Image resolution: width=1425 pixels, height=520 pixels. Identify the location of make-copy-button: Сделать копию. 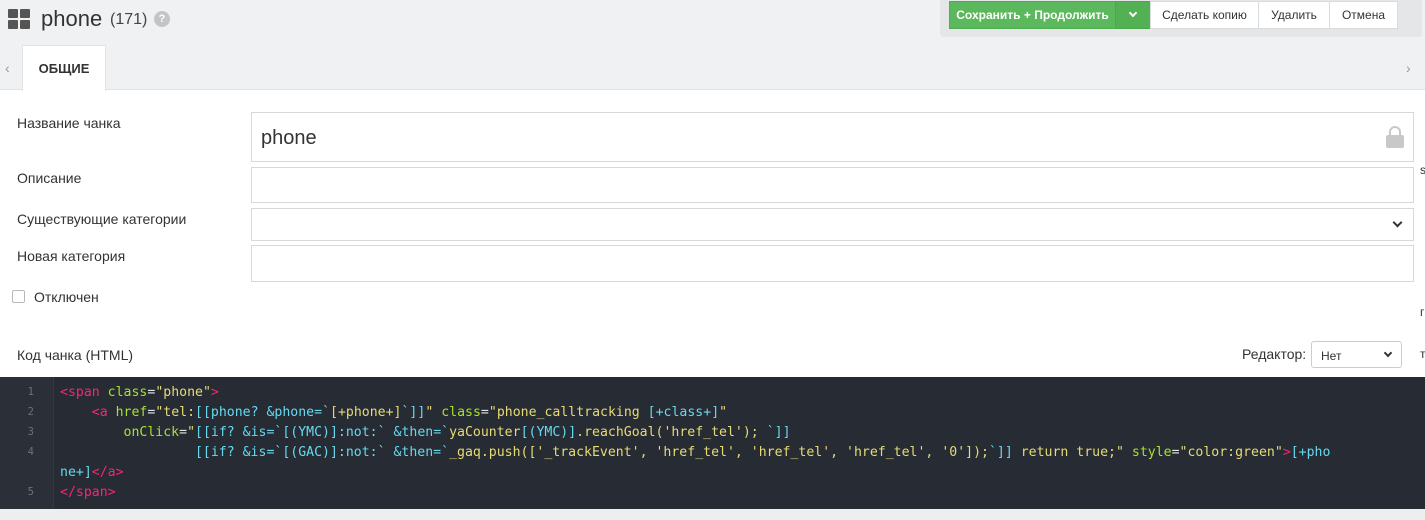
(1204, 15).